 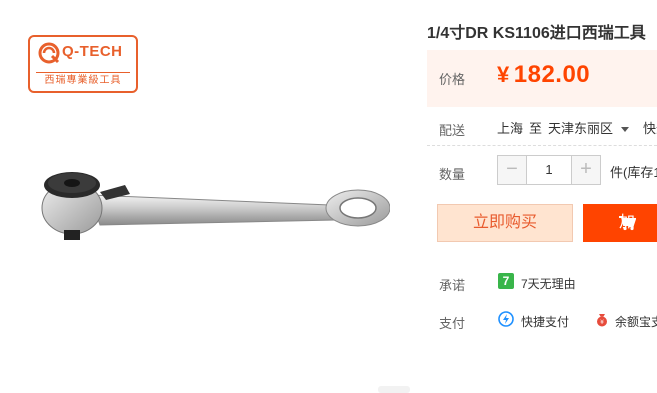 I want to click on quick-pay-icon, so click(x=506, y=319).